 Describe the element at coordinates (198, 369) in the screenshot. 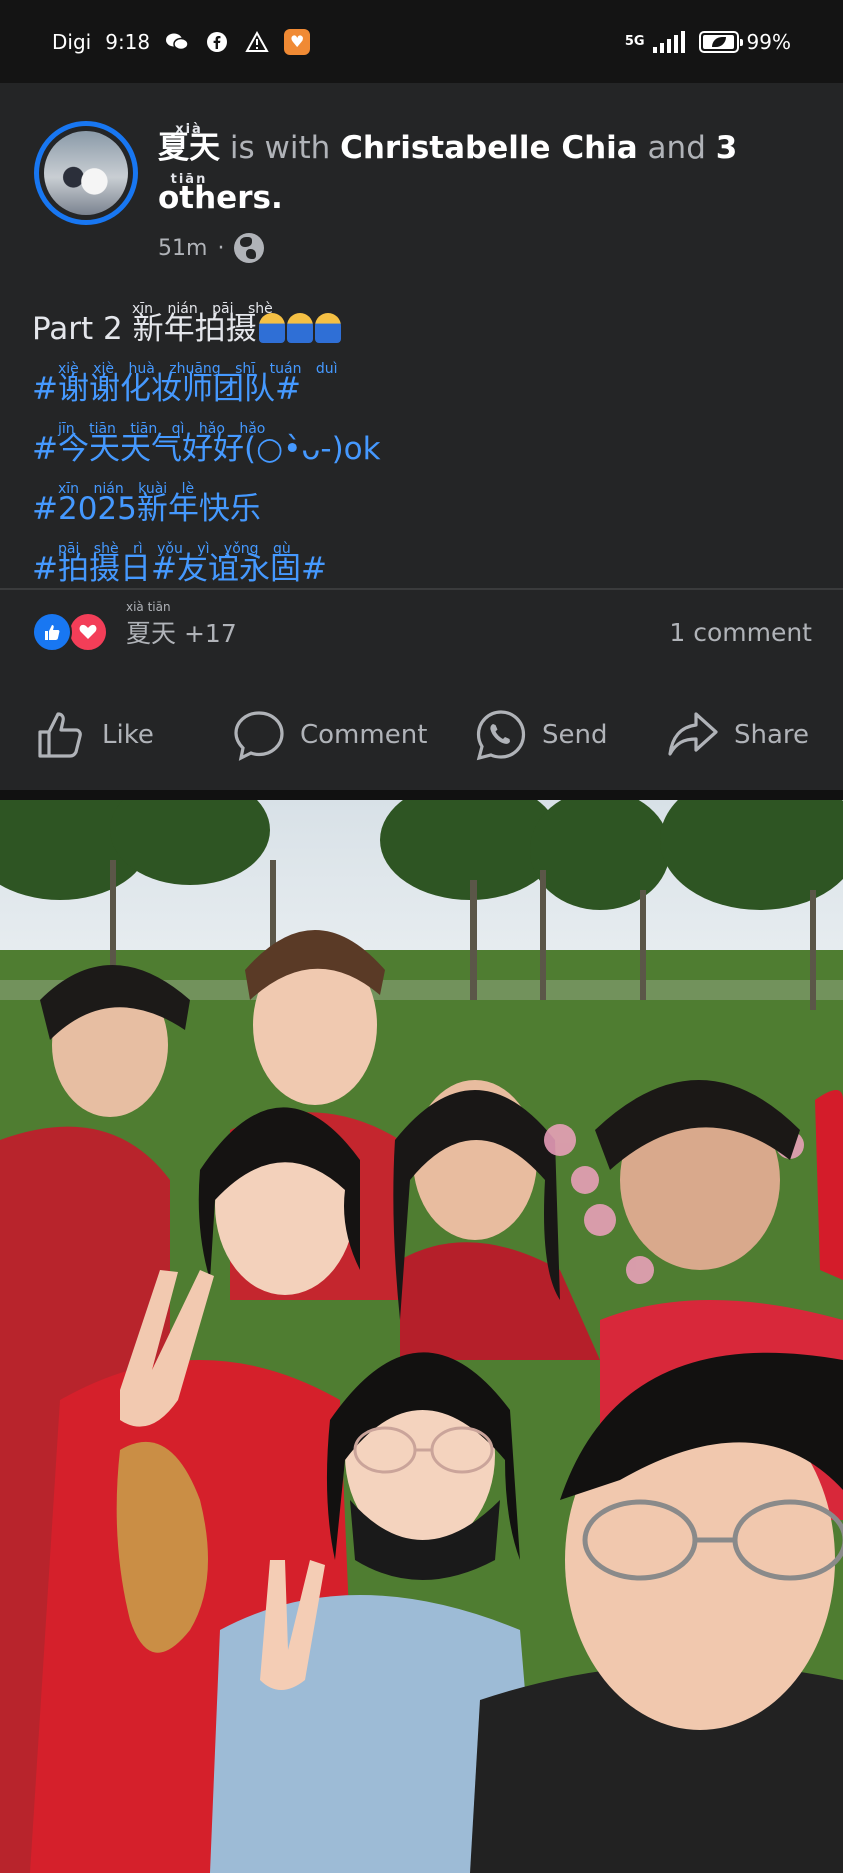

I see `post-line-pinyin: xiè xiè huà zhuāng shī tuán duì` at that location.